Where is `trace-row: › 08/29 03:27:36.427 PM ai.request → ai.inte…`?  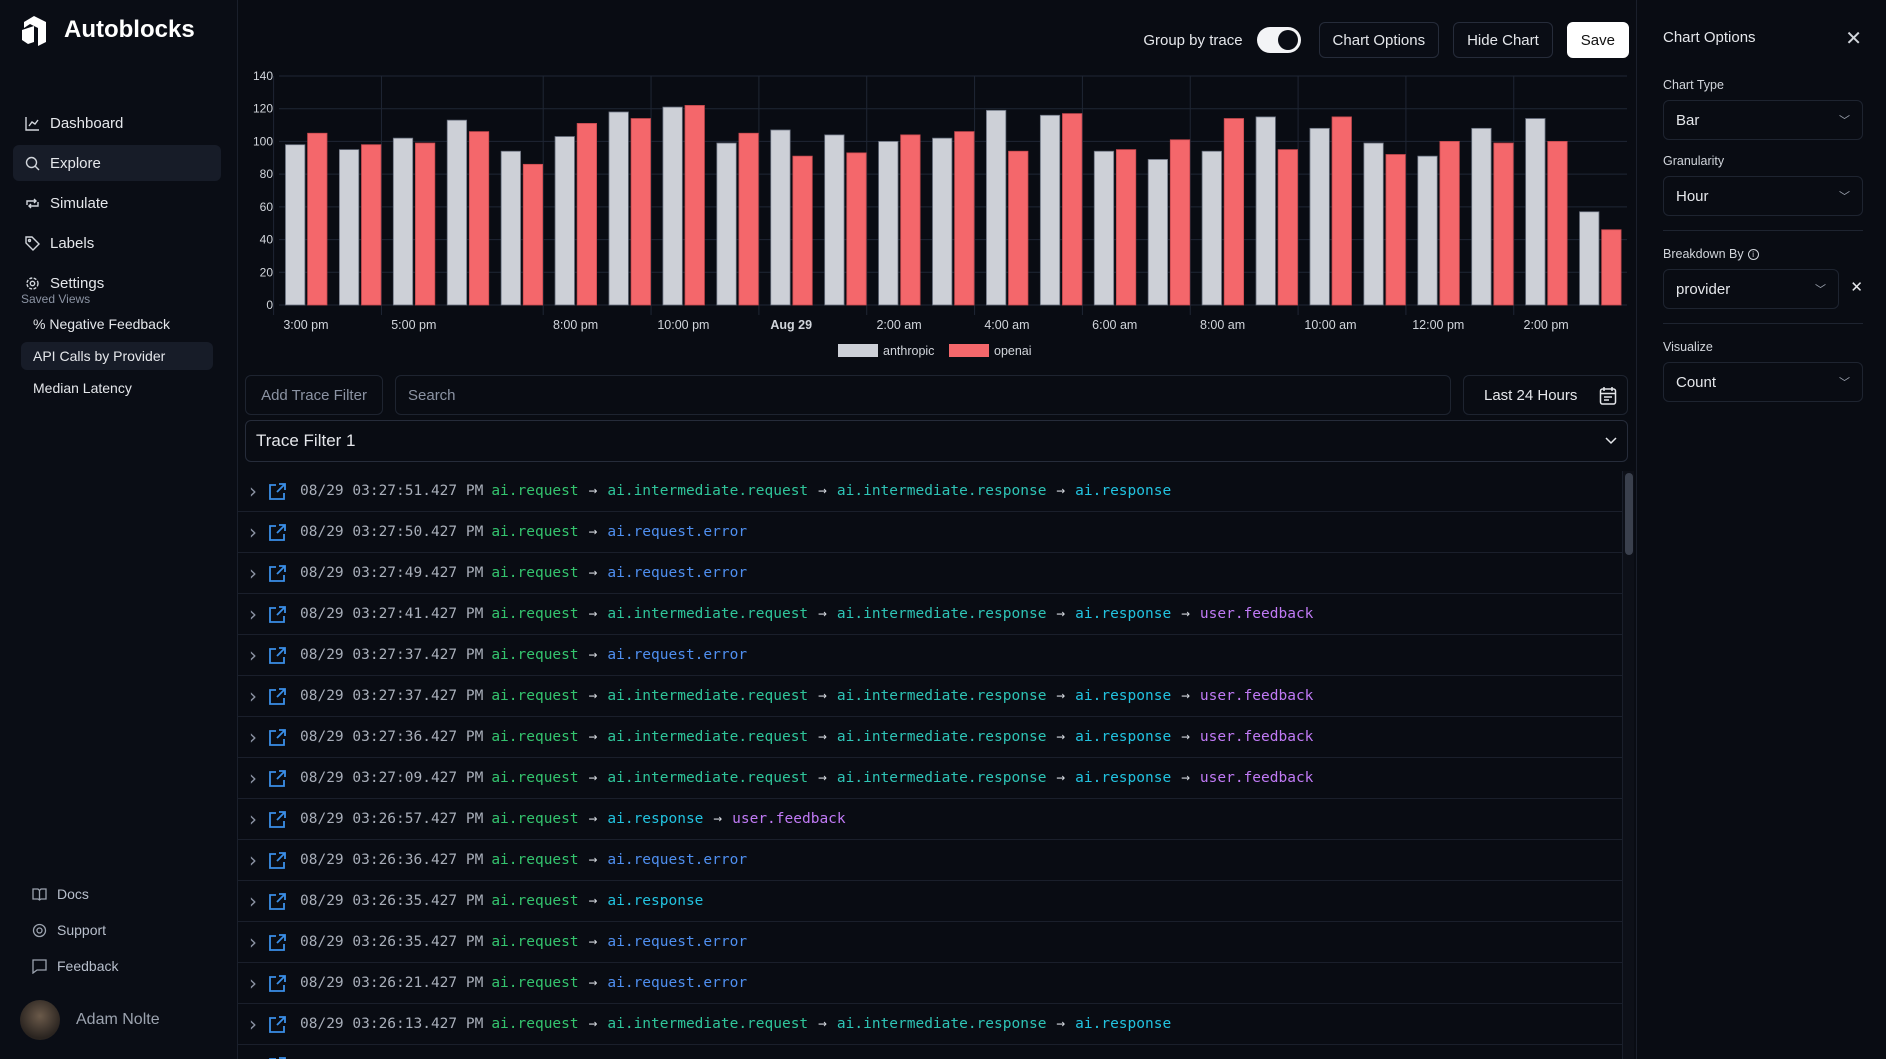 trace-row: › 08/29 03:27:36.427 PM ai.request → ai.inte… is located at coordinates (930, 737).